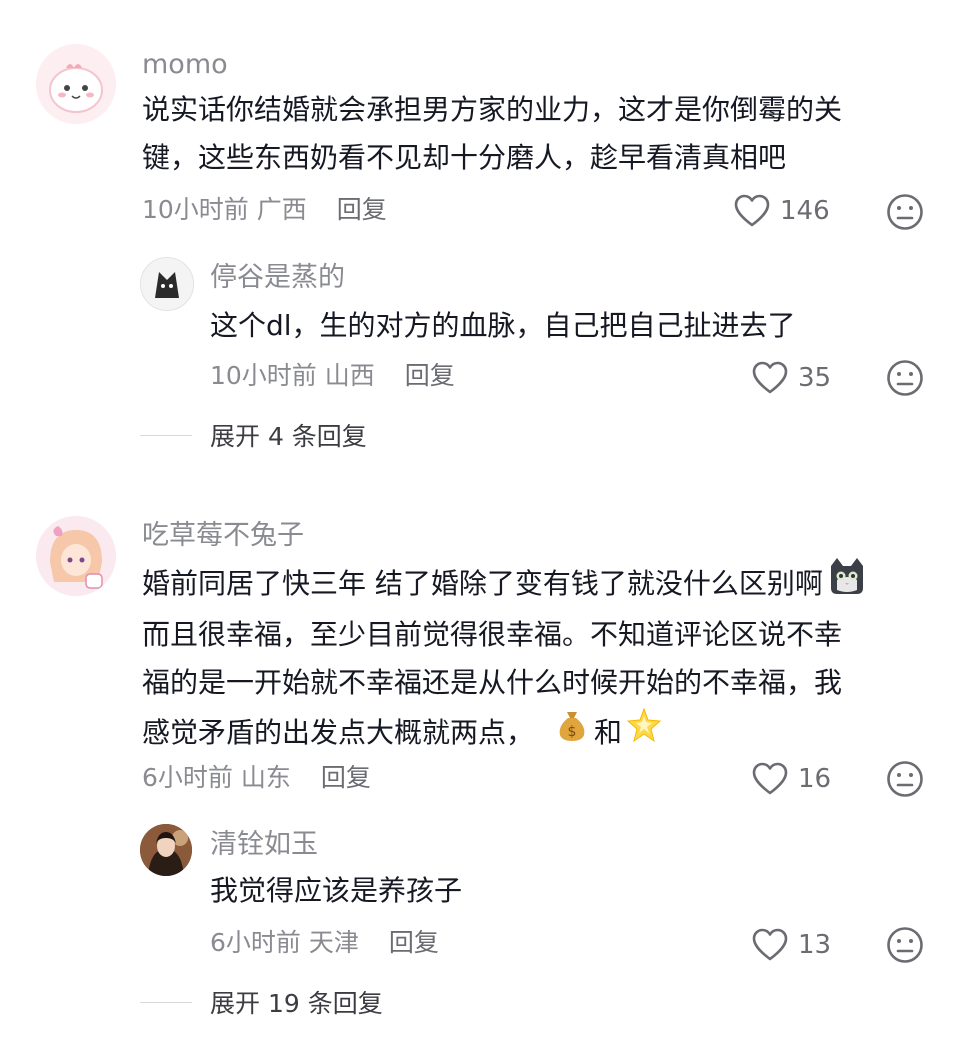 This screenshot has height=1057, width=960. I want to click on money-bag-emoji: $, so click(572, 732).